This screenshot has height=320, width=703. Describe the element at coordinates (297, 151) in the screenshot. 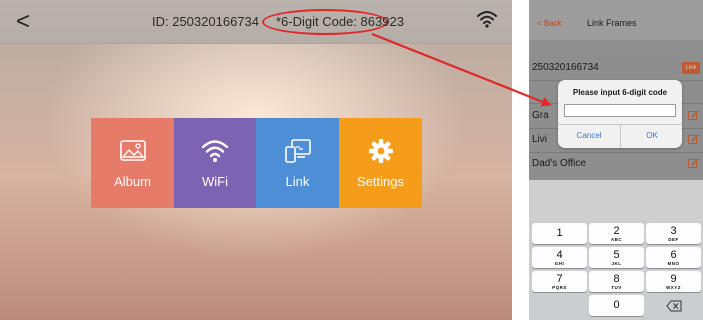

I see `link-devices-icon` at that location.